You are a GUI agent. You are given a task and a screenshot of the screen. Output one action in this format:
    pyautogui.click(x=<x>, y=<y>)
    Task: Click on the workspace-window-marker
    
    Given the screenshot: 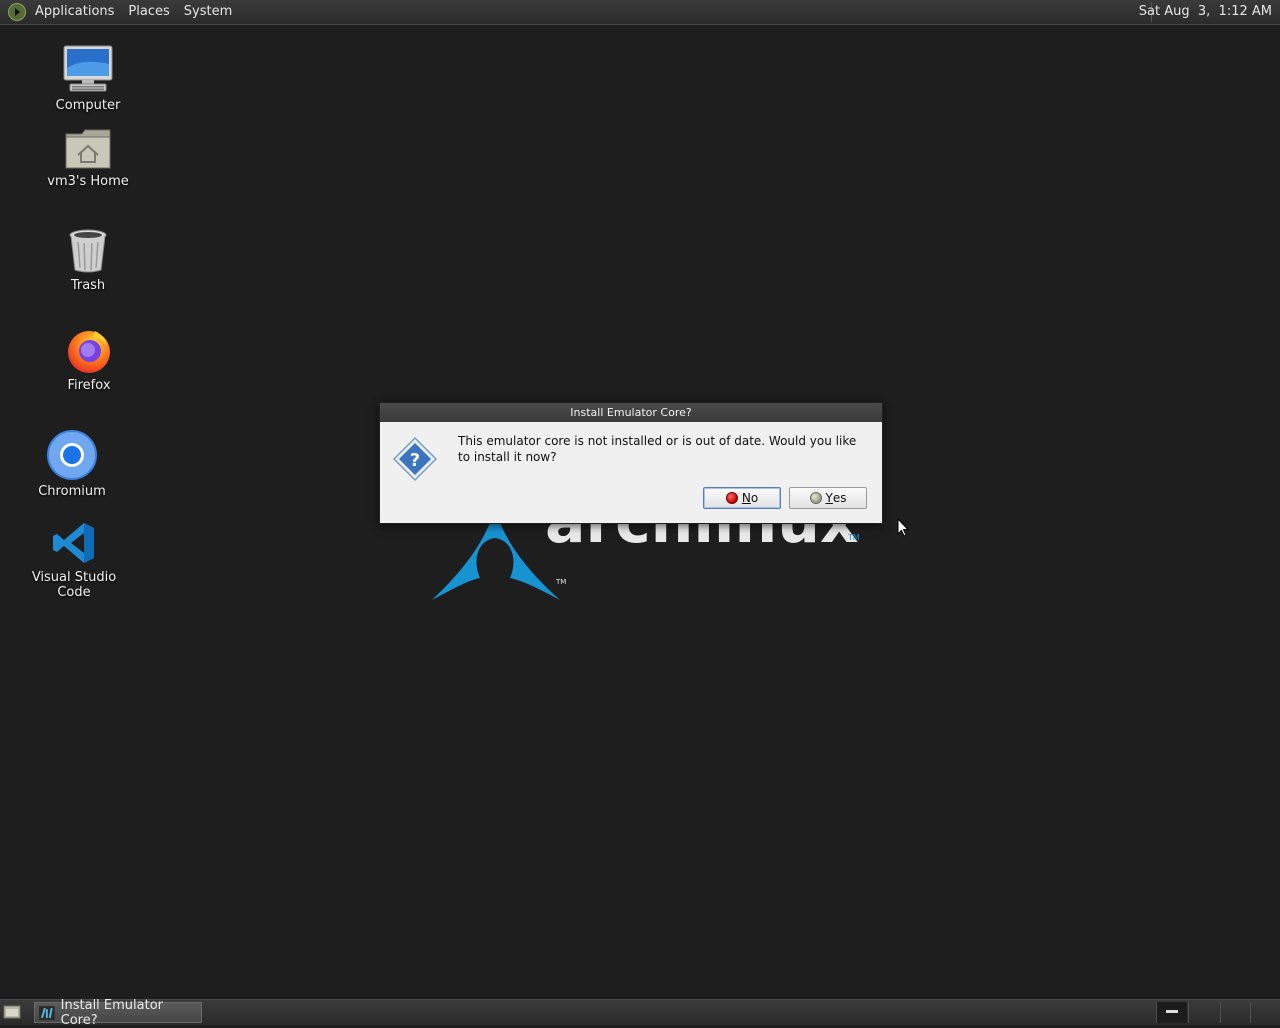 What is the action you would take?
    pyautogui.click(x=1172, y=1011)
    